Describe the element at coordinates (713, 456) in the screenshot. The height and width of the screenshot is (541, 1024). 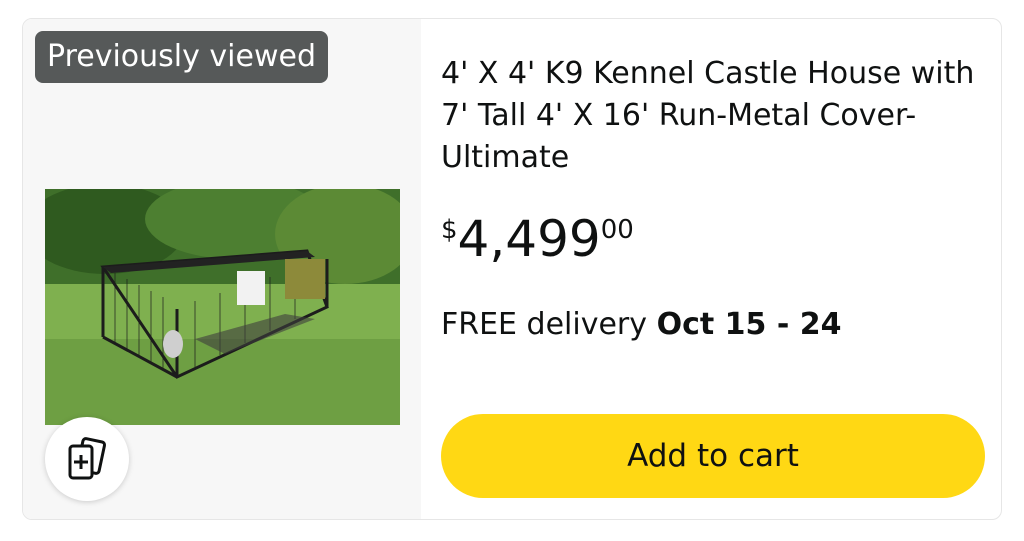
I see `add-to-cart-button: Add to cart` at that location.